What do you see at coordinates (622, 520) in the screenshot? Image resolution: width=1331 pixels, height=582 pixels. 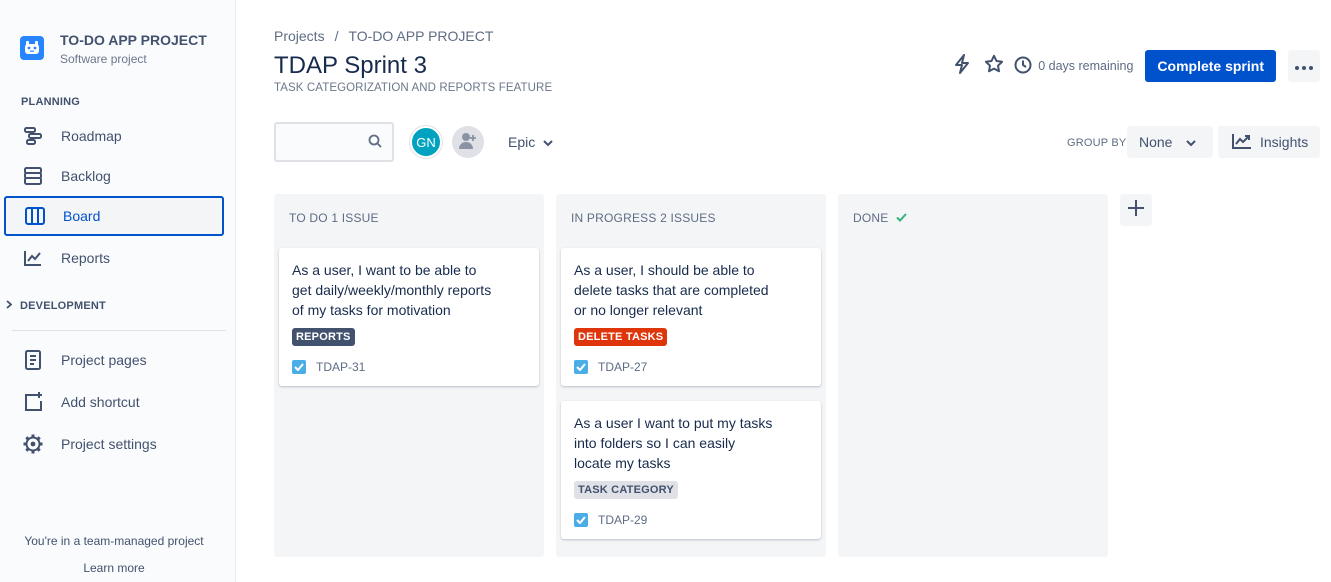 I see `issue-key: TDAP-29` at bounding box center [622, 520].